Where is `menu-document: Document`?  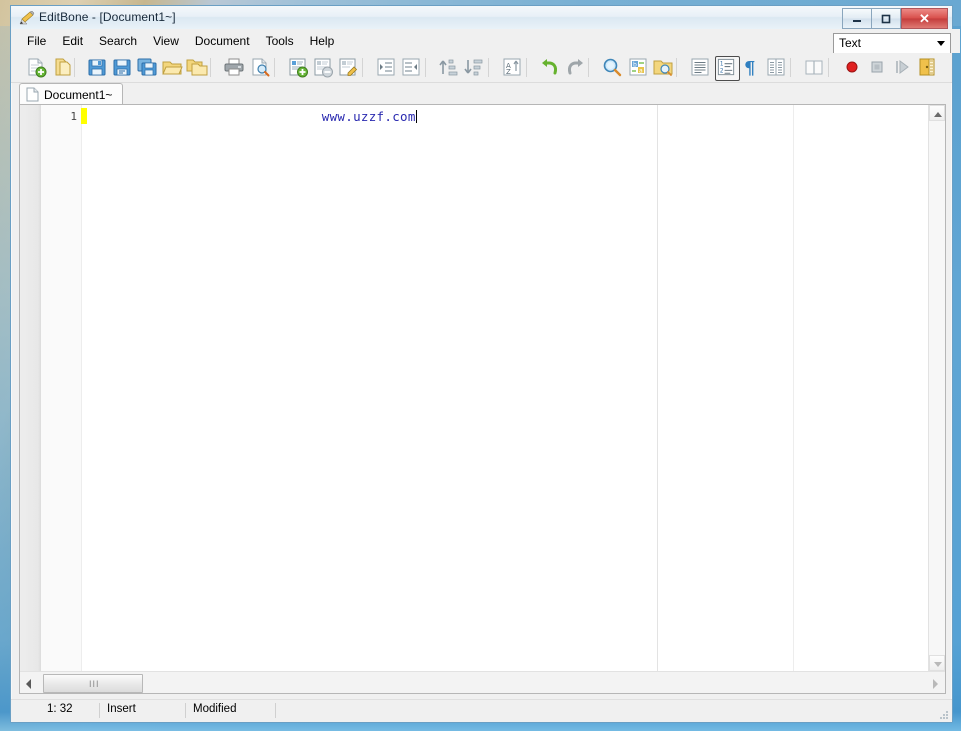 menu-document: Document is located at coordinates (222, 41).